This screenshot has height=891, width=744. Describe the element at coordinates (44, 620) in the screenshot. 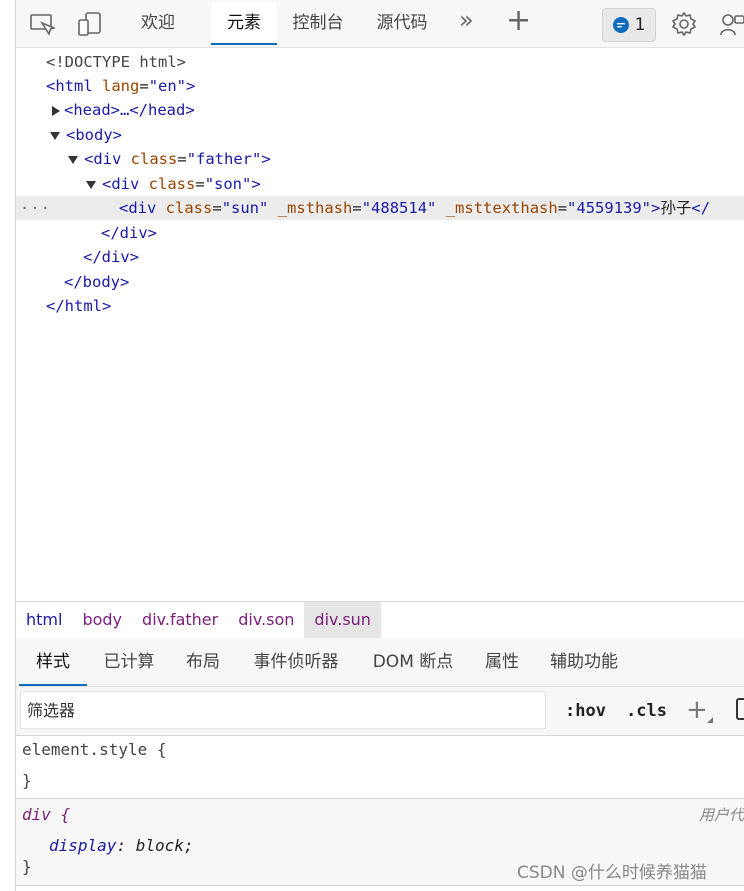

I see `breadcrumb-html: html` at that location.